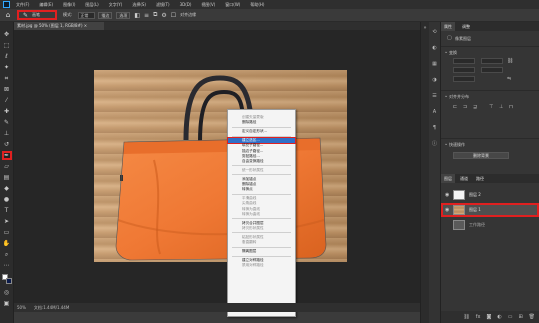 This screenshot has height=323, width=539. What do you see at coordinates (7, 56) in the screenshot?
I see `lasso-tool-icon: ℓ` at bounding box center [7, 56].